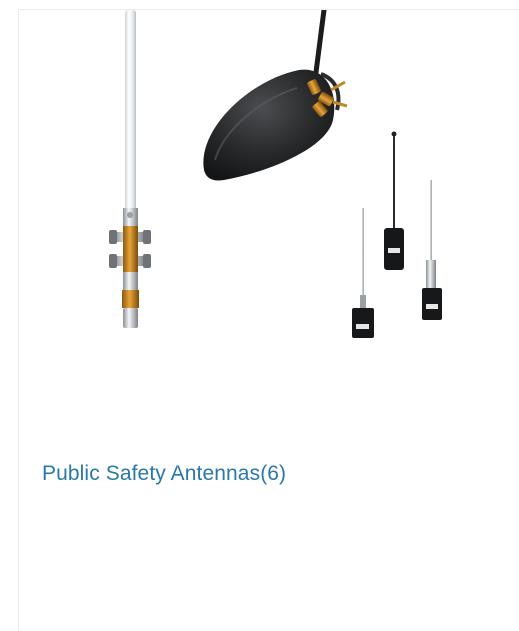 The image size is (519, 631). What do you see at coordinates (397, 234) in the screenshot?
I see `whip-antennas` at bounding box center [397, 234].